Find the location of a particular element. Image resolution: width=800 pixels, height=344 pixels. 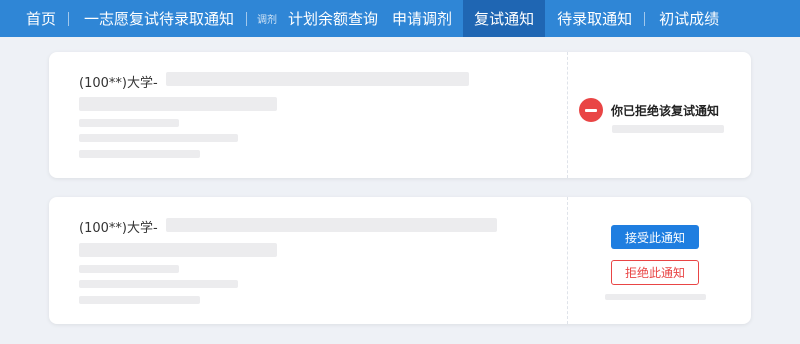

nav-item-home: 首页 is located at coordinates (34, 18).